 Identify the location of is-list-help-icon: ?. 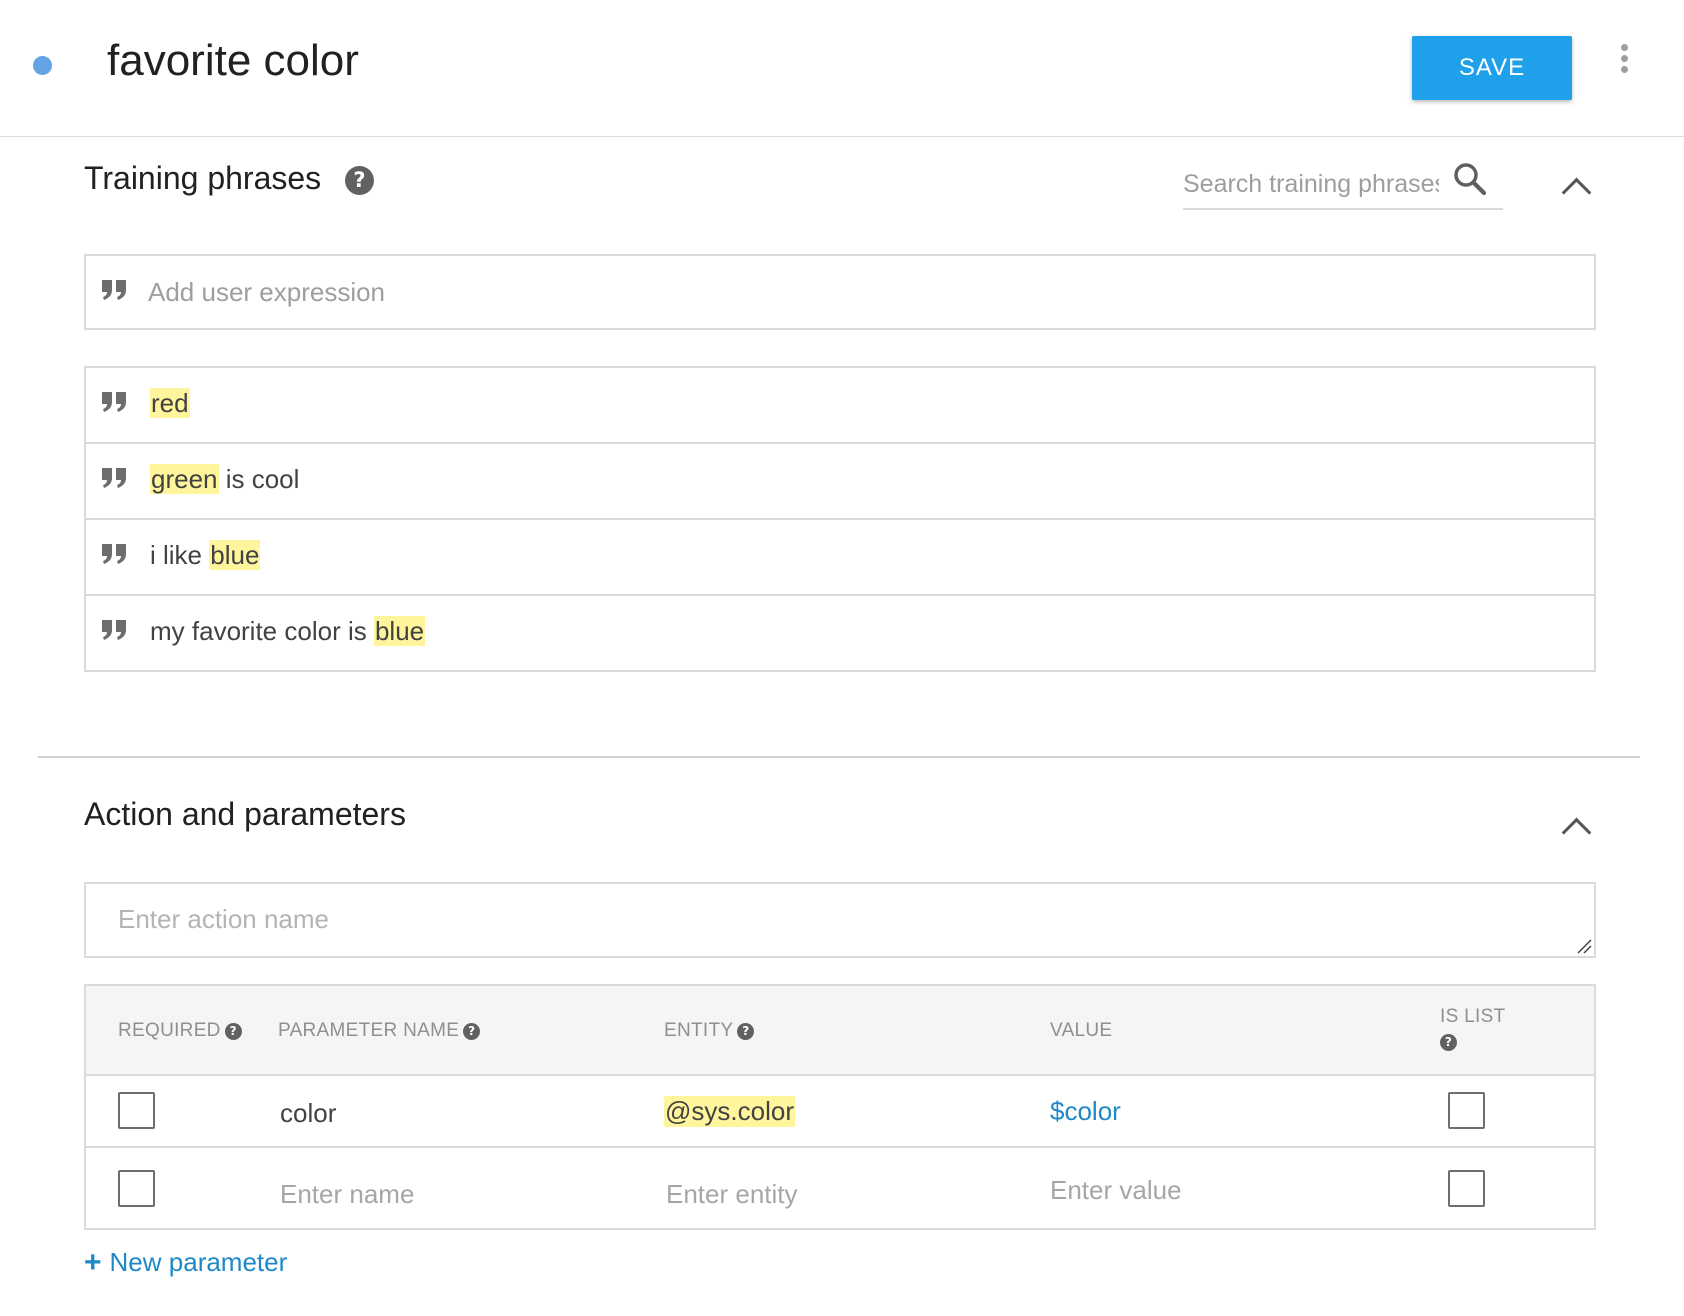
(1448, 1042).